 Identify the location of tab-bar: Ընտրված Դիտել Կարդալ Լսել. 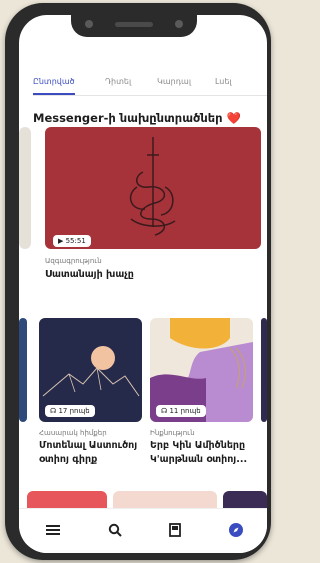
(150, 87).